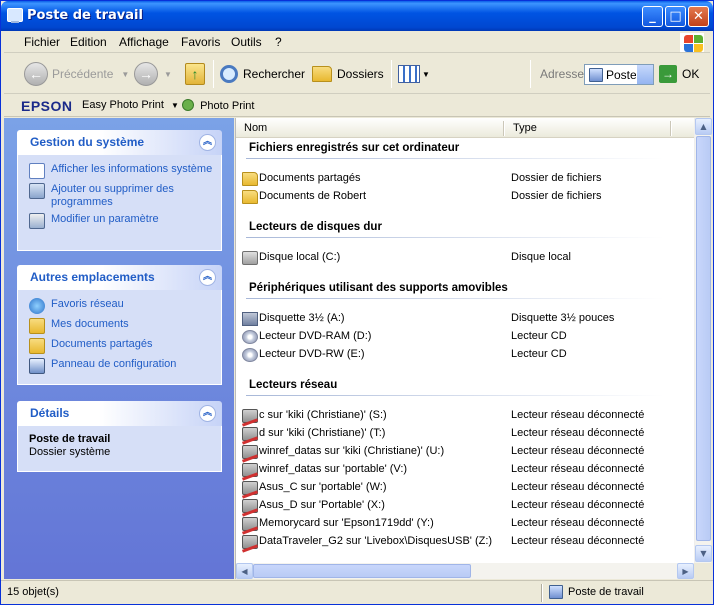  I want to click on task-modify-setting: Modifier un paramètre, so click(122, 221).